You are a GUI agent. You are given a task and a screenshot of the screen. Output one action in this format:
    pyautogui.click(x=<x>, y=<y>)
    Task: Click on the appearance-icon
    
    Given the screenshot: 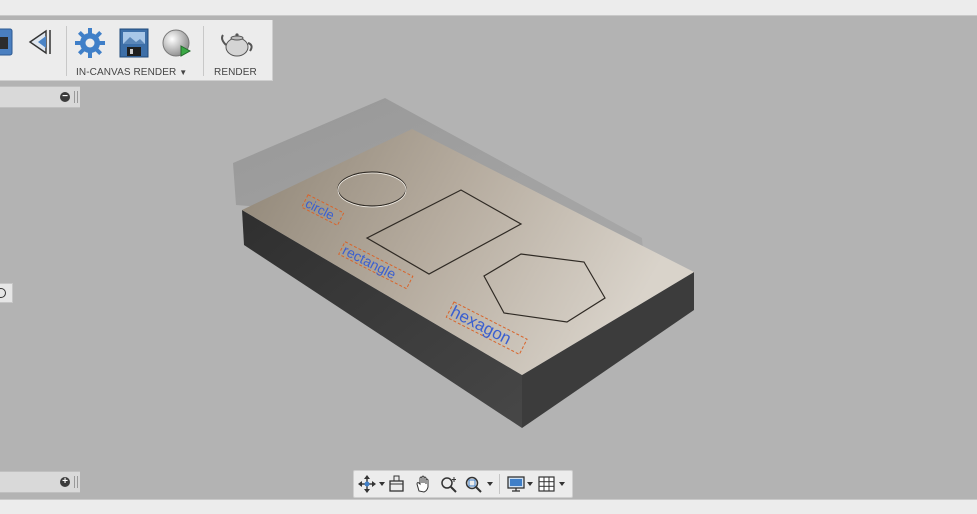 What is the action you would take?
    pyautogui.click(x=6, y=42)
    